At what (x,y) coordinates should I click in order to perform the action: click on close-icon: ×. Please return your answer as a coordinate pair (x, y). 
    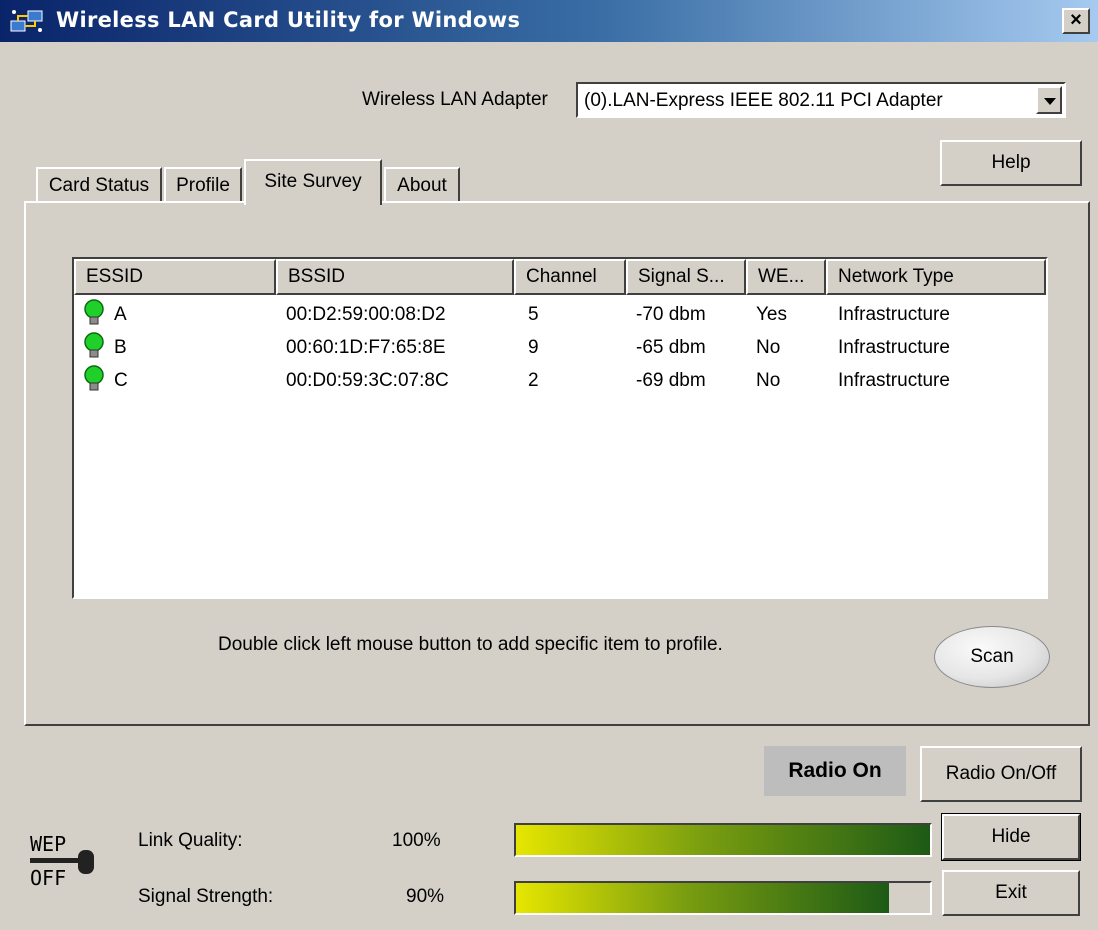
    Looking at the image, I should click on (1076, 20).